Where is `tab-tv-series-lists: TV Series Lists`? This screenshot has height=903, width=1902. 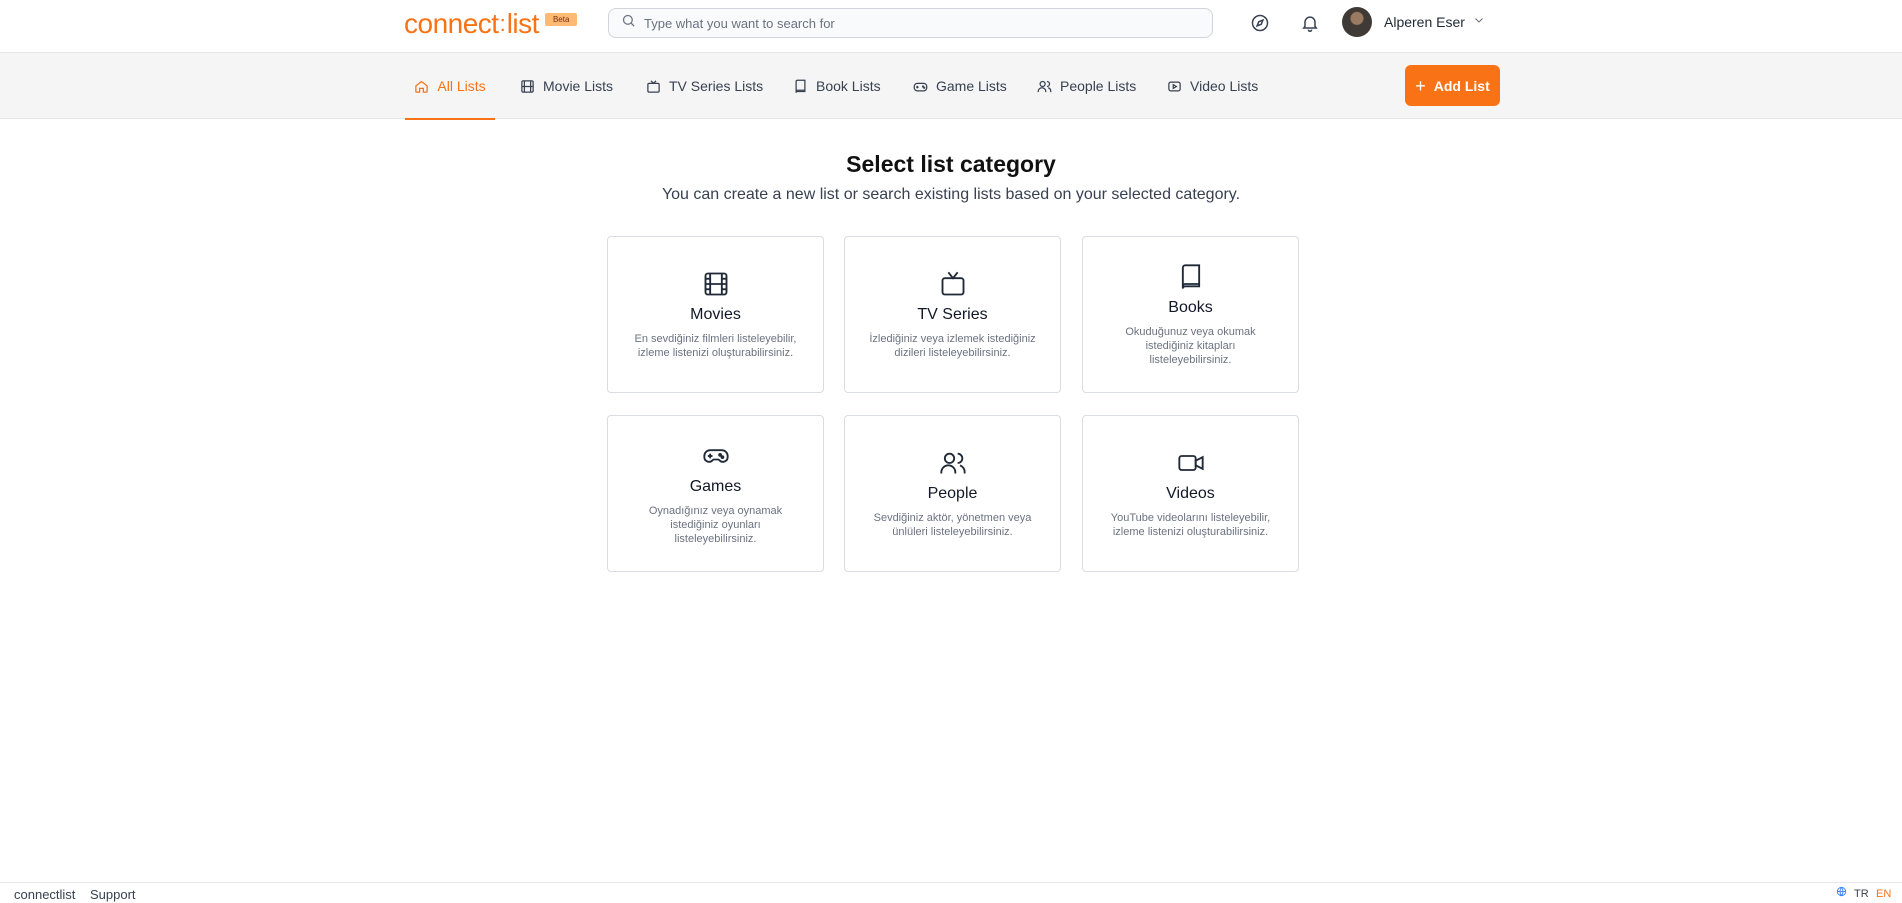
tab-tv-series-lists: TV Series Lists is located at coordinates (704, 86).